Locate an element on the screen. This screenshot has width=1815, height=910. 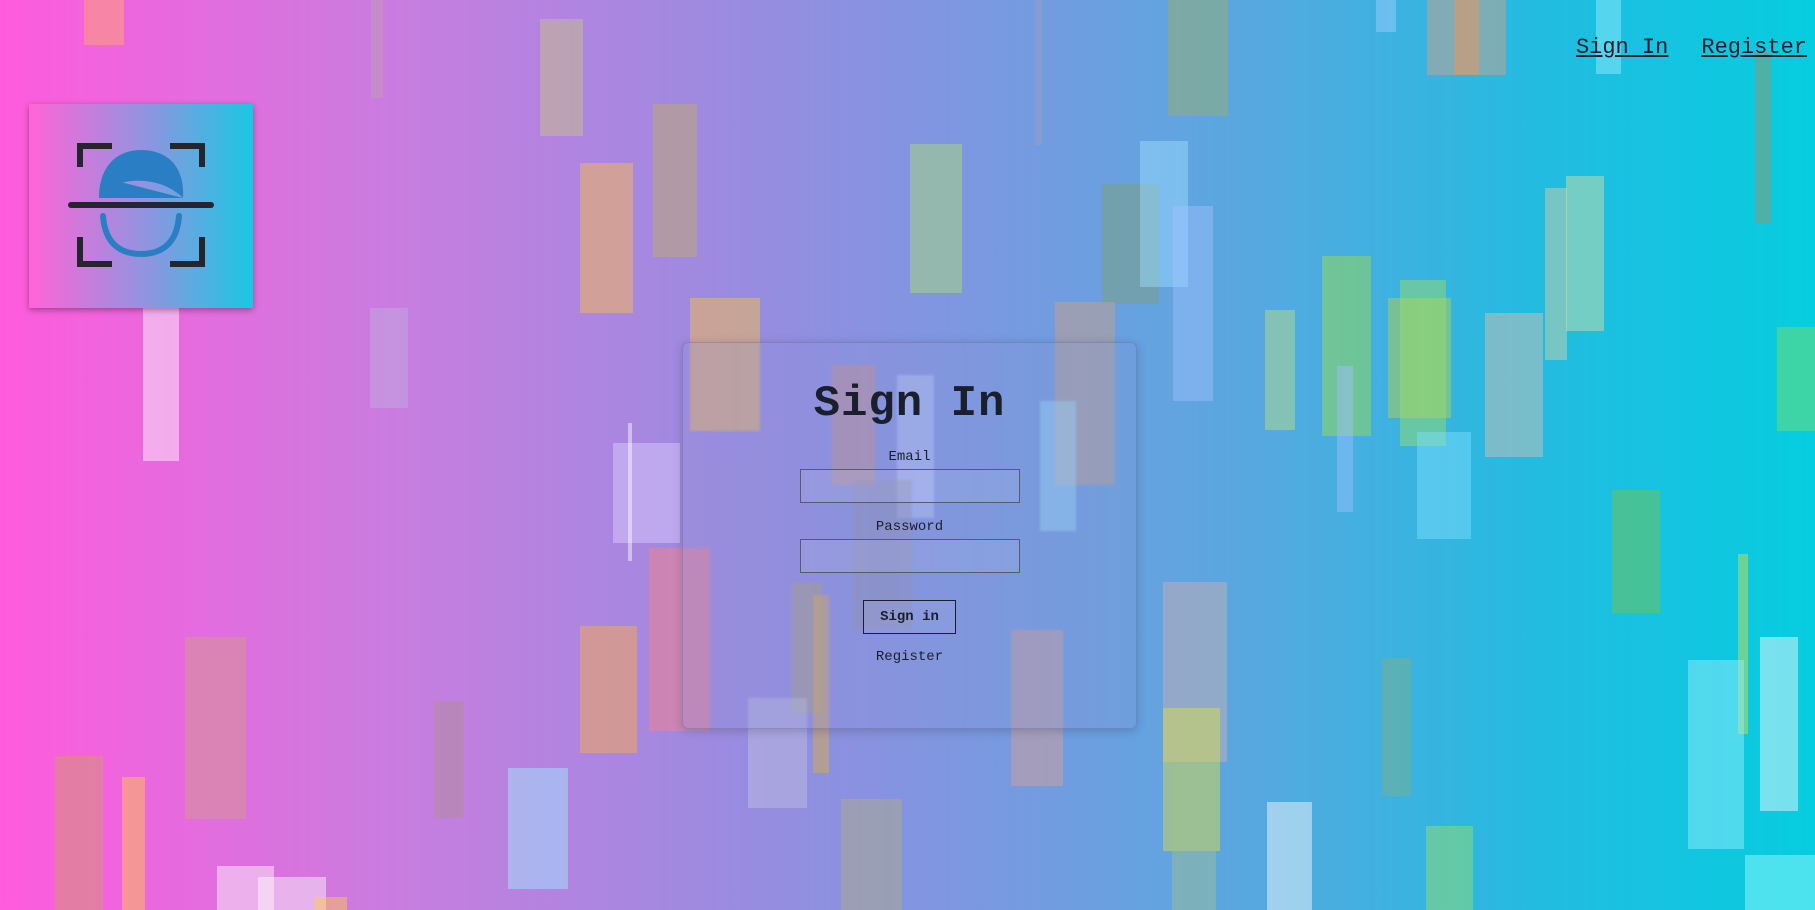
logo is located at coordinates (141, 206).